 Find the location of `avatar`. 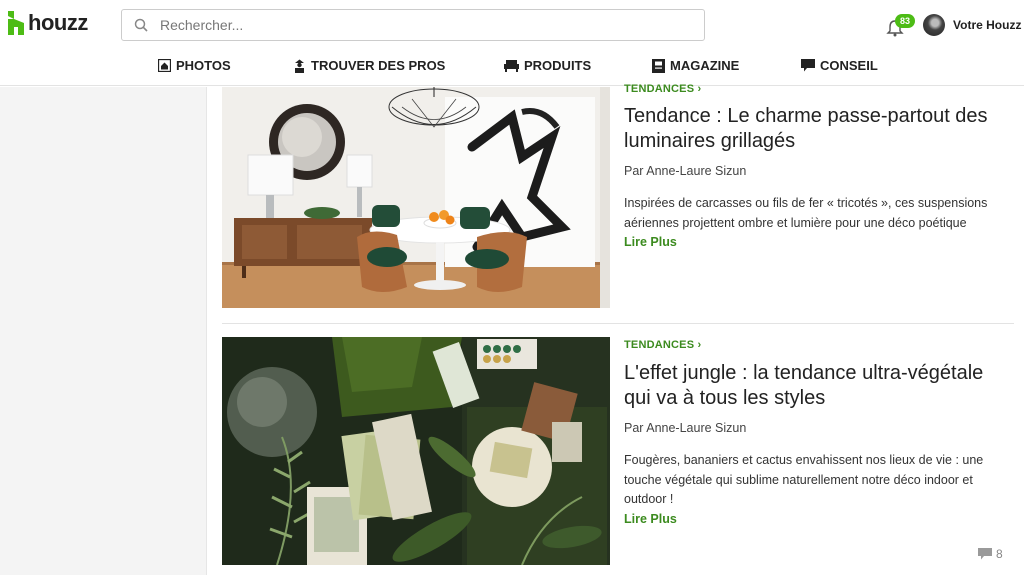

avatar is located at coordinates (934, 25).